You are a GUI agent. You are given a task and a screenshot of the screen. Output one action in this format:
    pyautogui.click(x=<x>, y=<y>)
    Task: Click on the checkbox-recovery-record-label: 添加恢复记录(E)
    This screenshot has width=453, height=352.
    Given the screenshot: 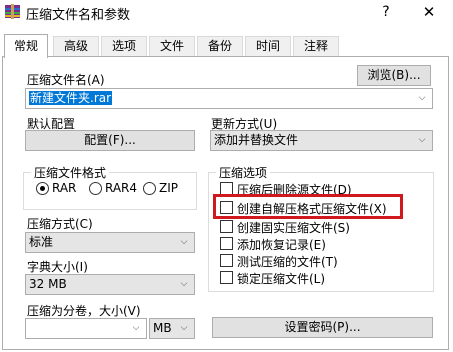 What is the action you would take?
    pyautogui.click(x=281, y=245)
    